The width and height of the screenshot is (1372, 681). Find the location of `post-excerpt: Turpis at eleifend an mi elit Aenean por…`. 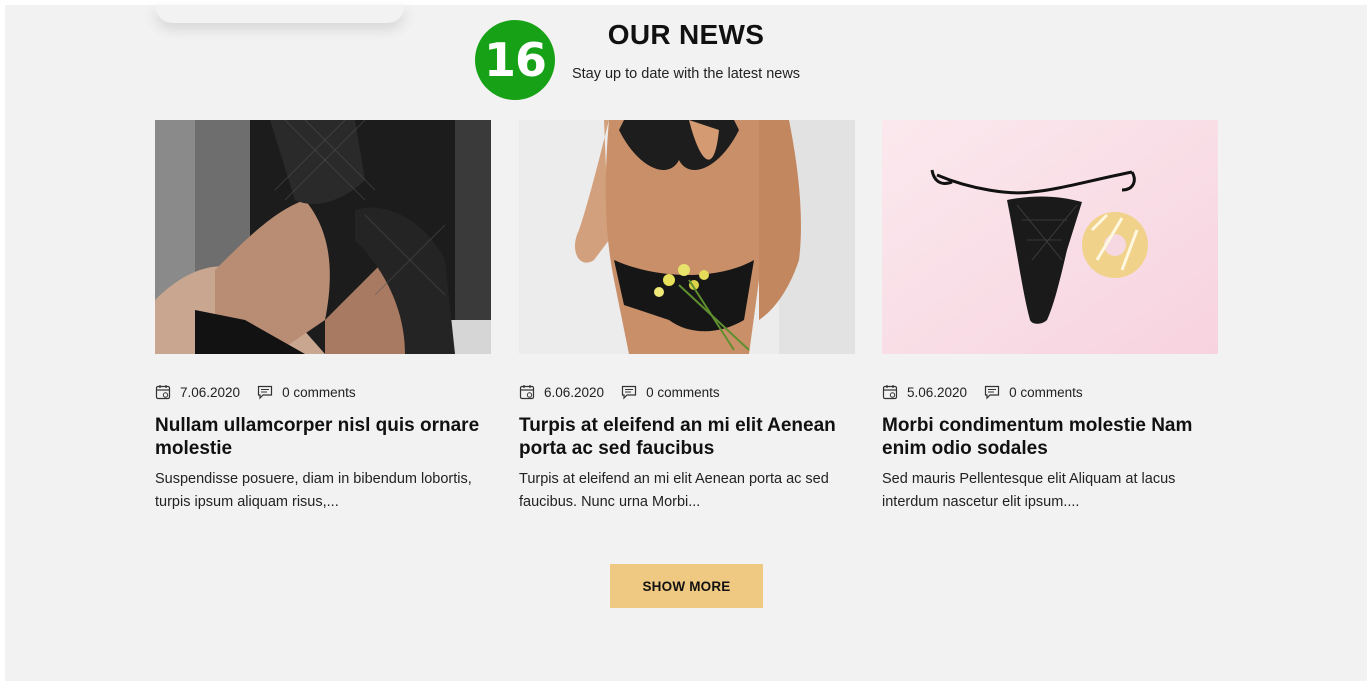

post-excerpt: Turpis at eleifend an mi elit Aenean por… is located at coordinates (674, 490).